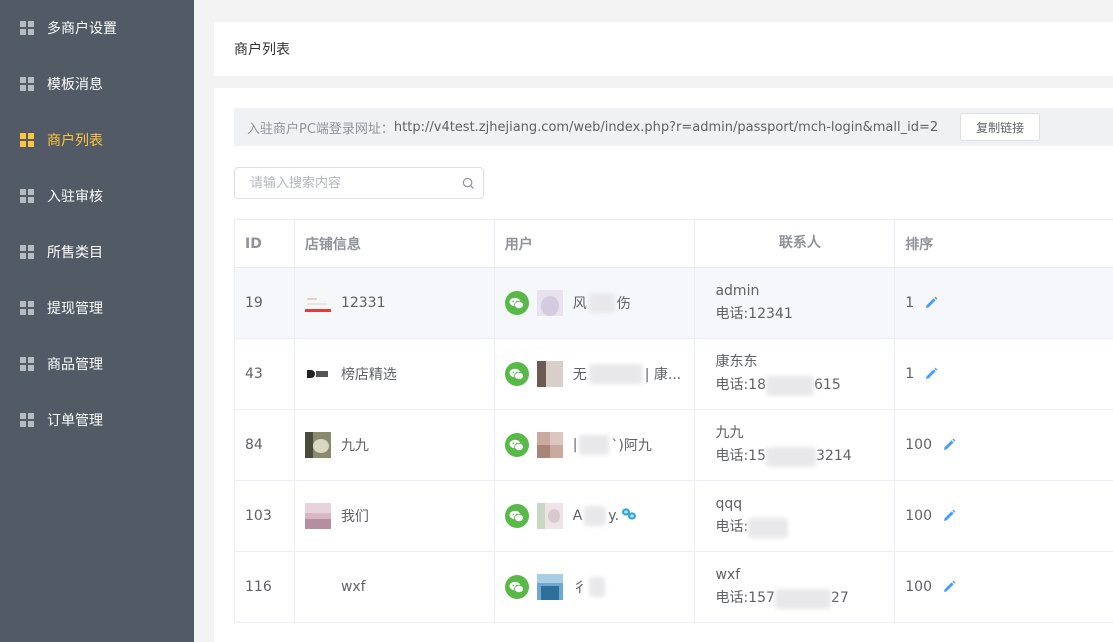 The image size is (1113, 642). I want to click on copy-link-button: 复制链接, so click(1000, 127).